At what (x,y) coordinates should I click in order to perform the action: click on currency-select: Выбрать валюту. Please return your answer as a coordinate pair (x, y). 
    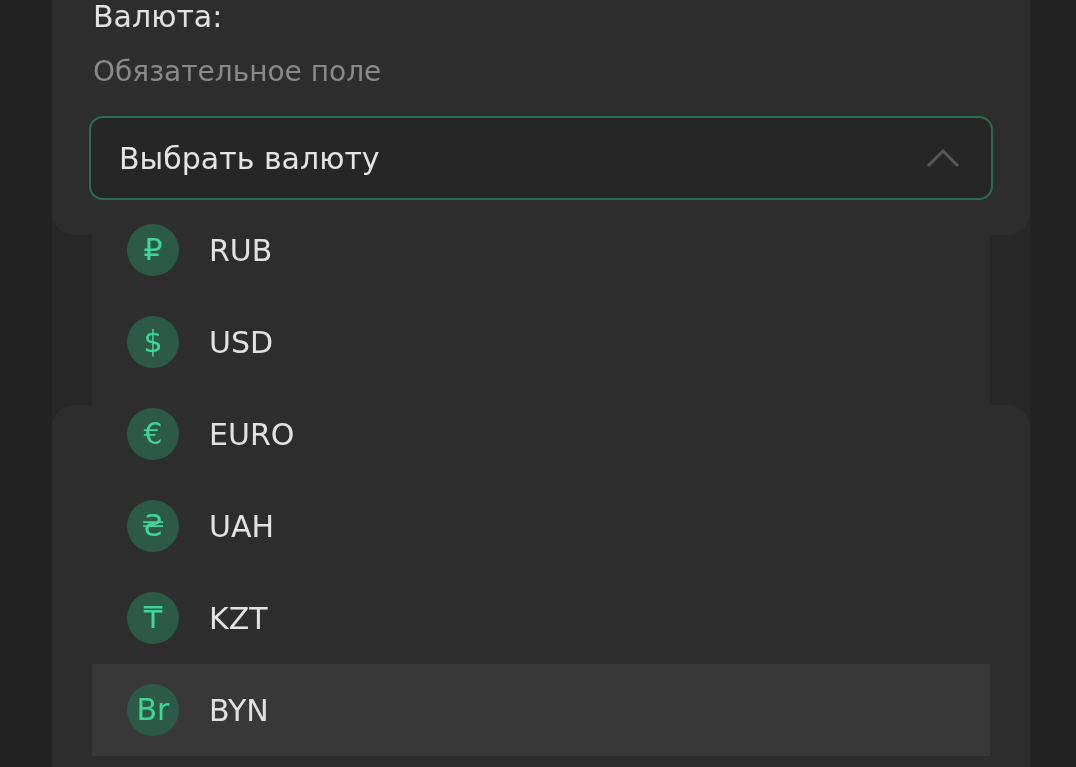
    Looking at the image, I should click on (541, 158).